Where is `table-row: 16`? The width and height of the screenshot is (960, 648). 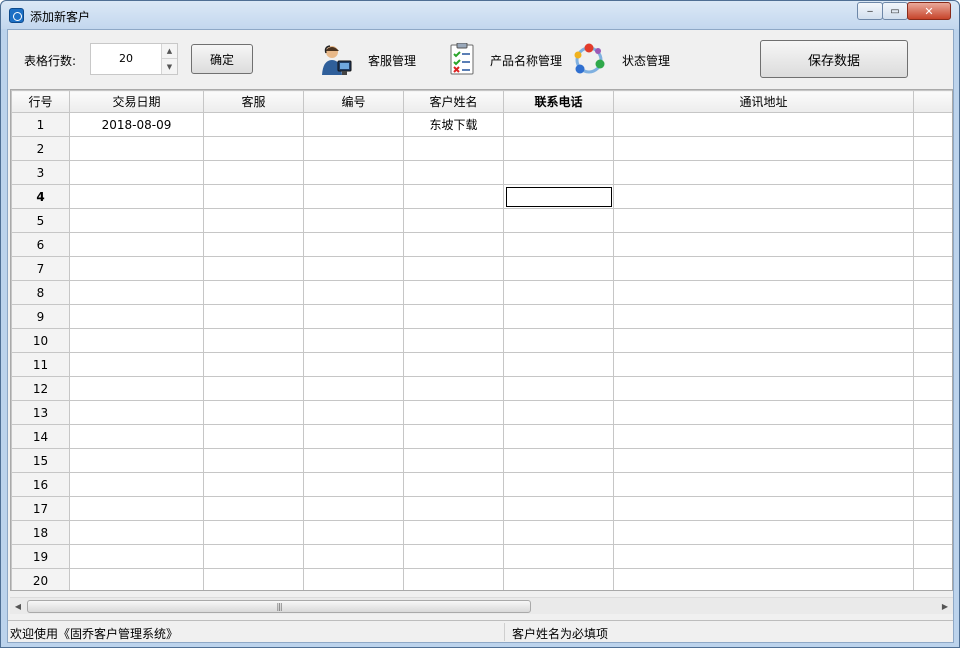 table-row: 16 is located at coordinates (481, 484).